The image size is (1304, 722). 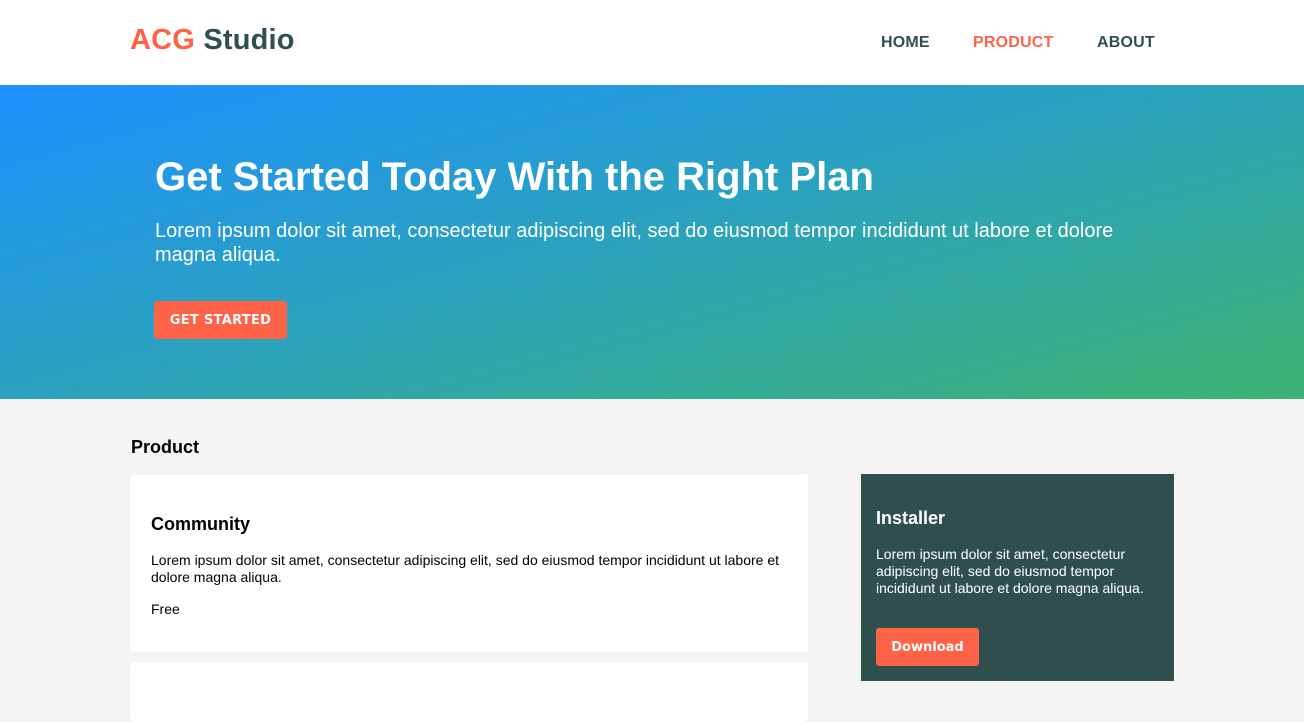 I want to click on nav-home: HOME, so click(x=905, y=43).